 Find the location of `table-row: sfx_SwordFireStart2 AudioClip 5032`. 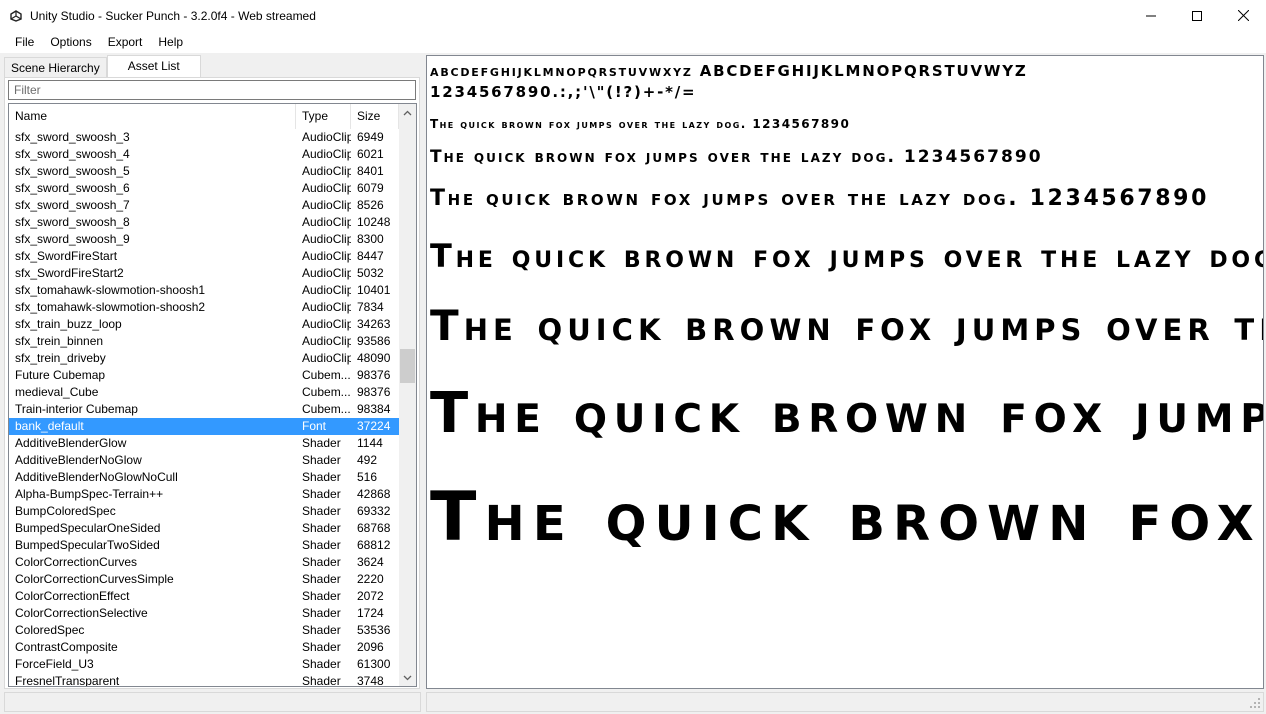

table-row: sfx_SwordFireStart2 AudioClip 5032 is located at coordinates (204, 273).